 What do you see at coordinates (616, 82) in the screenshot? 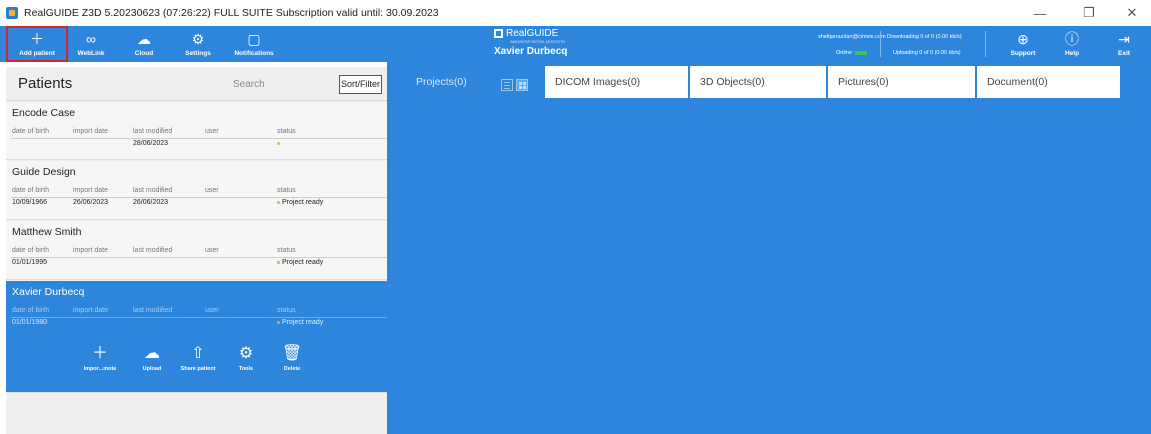
I see `tab-dicom-images: DICOM Images(0)` at bounding box center [616, 82].